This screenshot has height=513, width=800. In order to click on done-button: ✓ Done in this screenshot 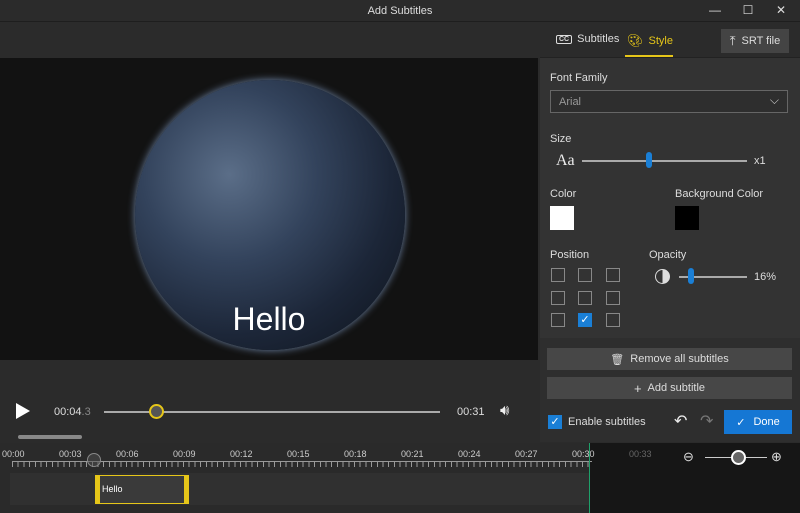, I will do `click(758, 422)`.